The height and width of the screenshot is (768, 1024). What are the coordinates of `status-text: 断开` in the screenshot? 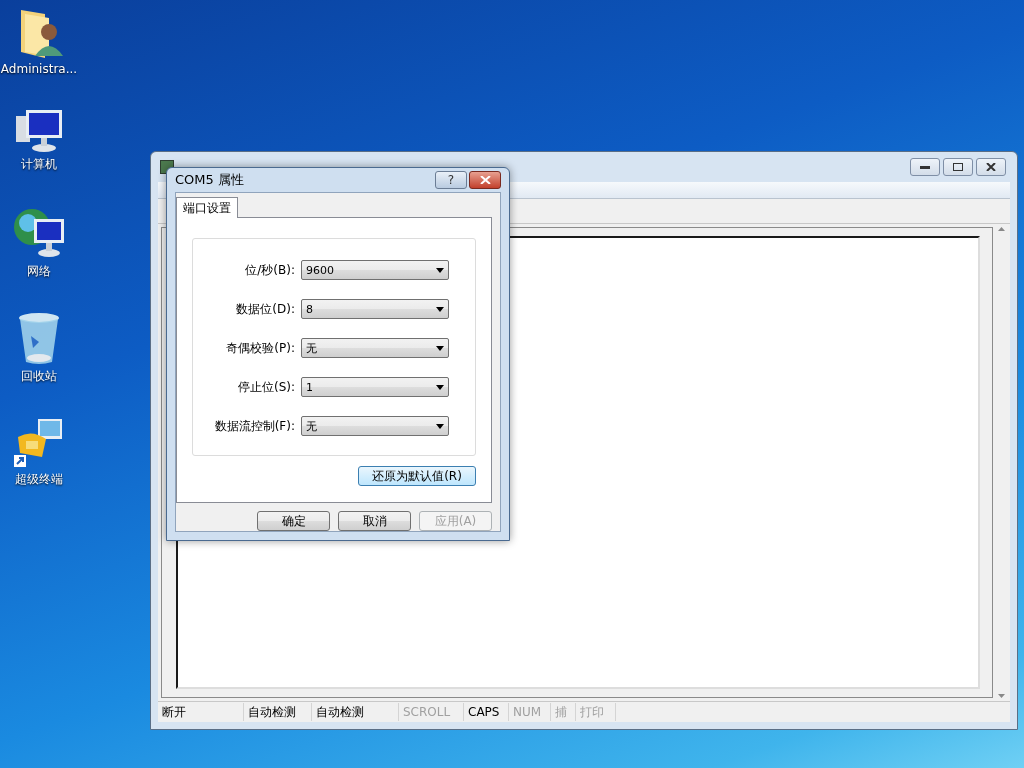 It's located at (201, 712).